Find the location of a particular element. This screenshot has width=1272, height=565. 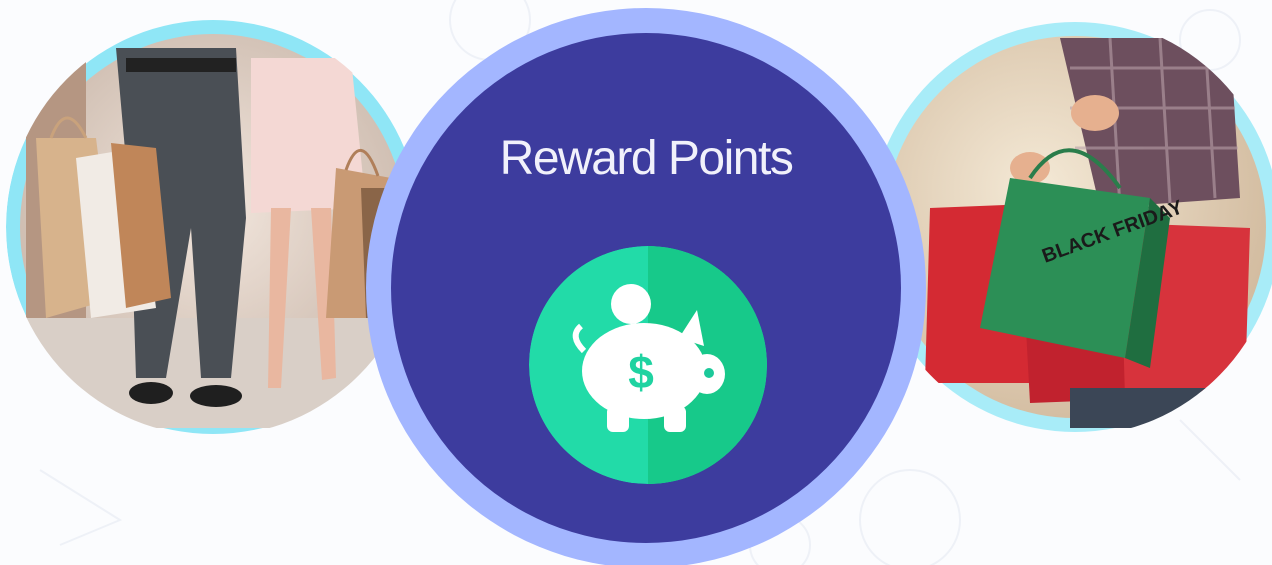

piggy-bank-dollar-icon: $ is located at coordinates (648, 365).